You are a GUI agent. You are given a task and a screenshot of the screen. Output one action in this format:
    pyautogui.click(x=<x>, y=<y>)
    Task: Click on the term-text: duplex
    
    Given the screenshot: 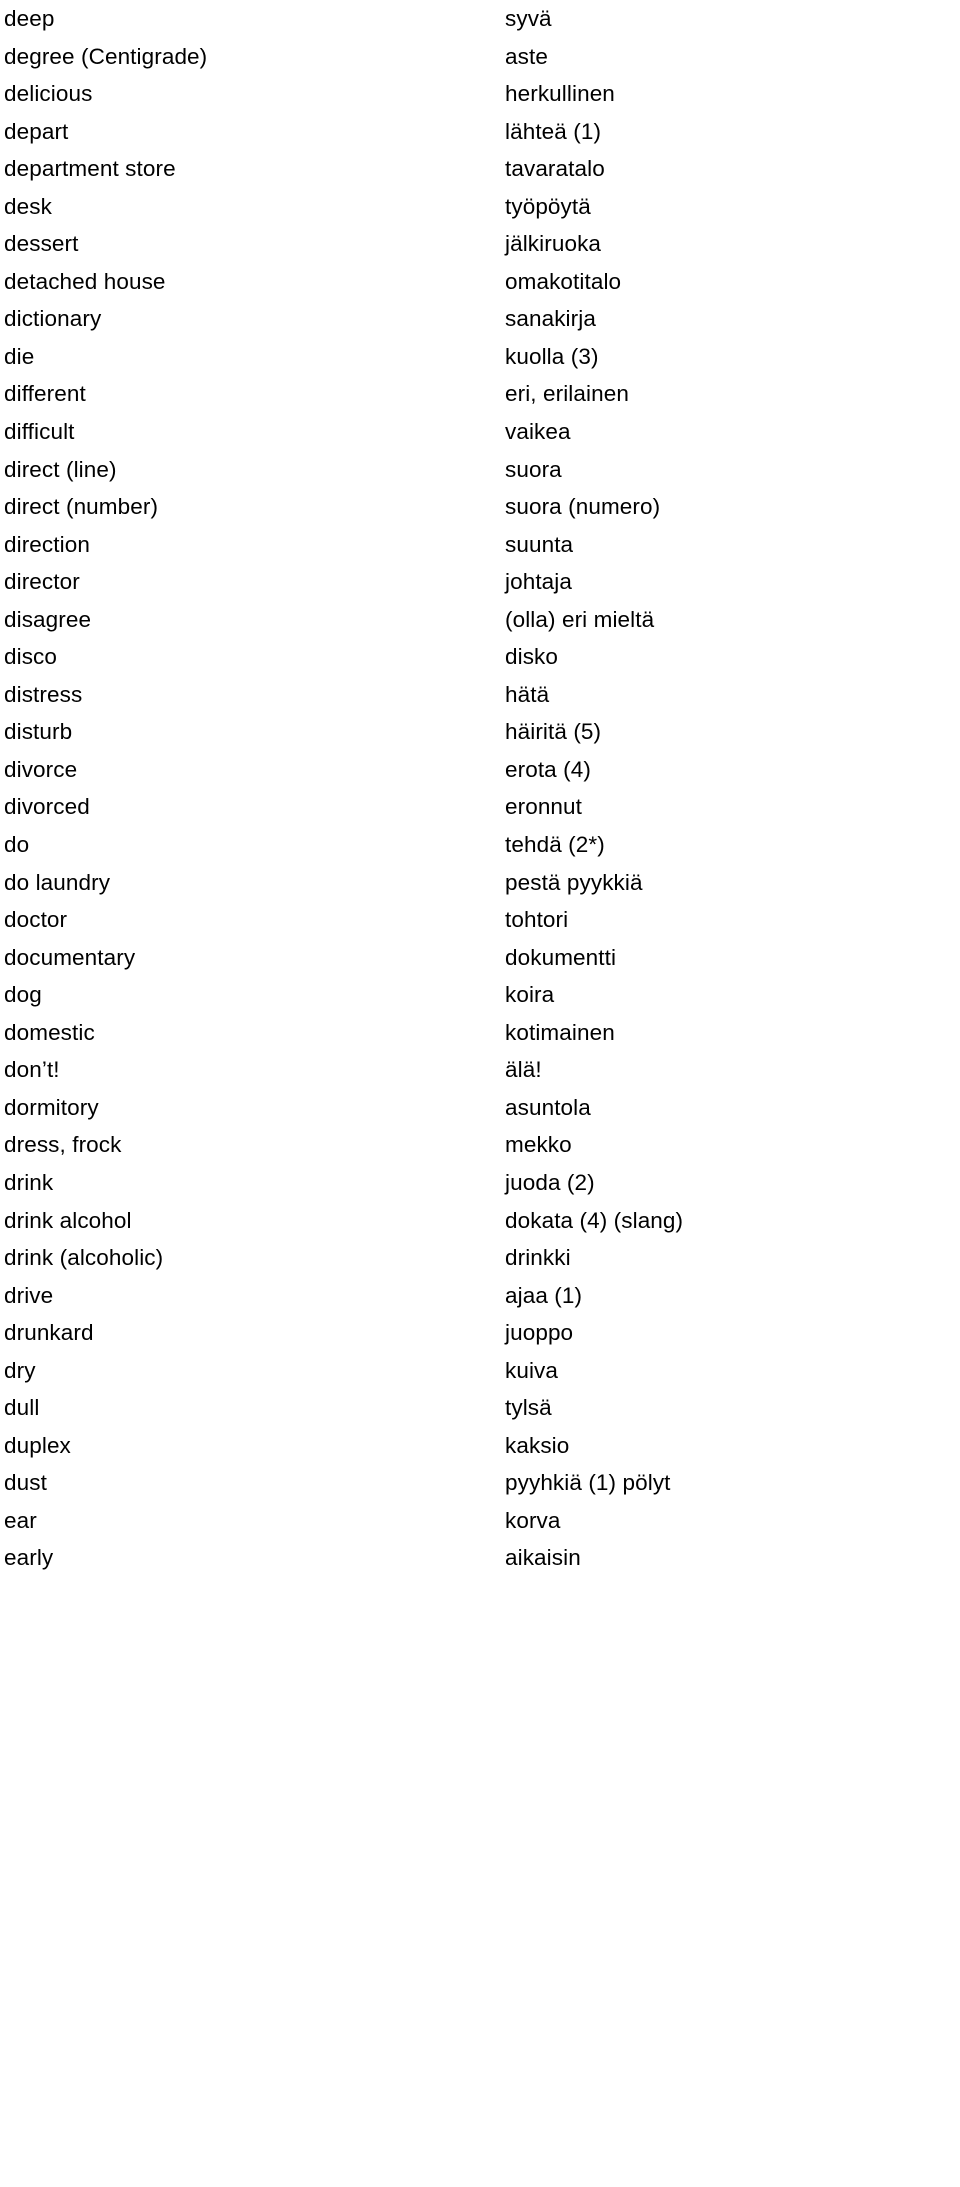 What is the action you would take?
    pyautogui.click(x=37, y=1445)
    